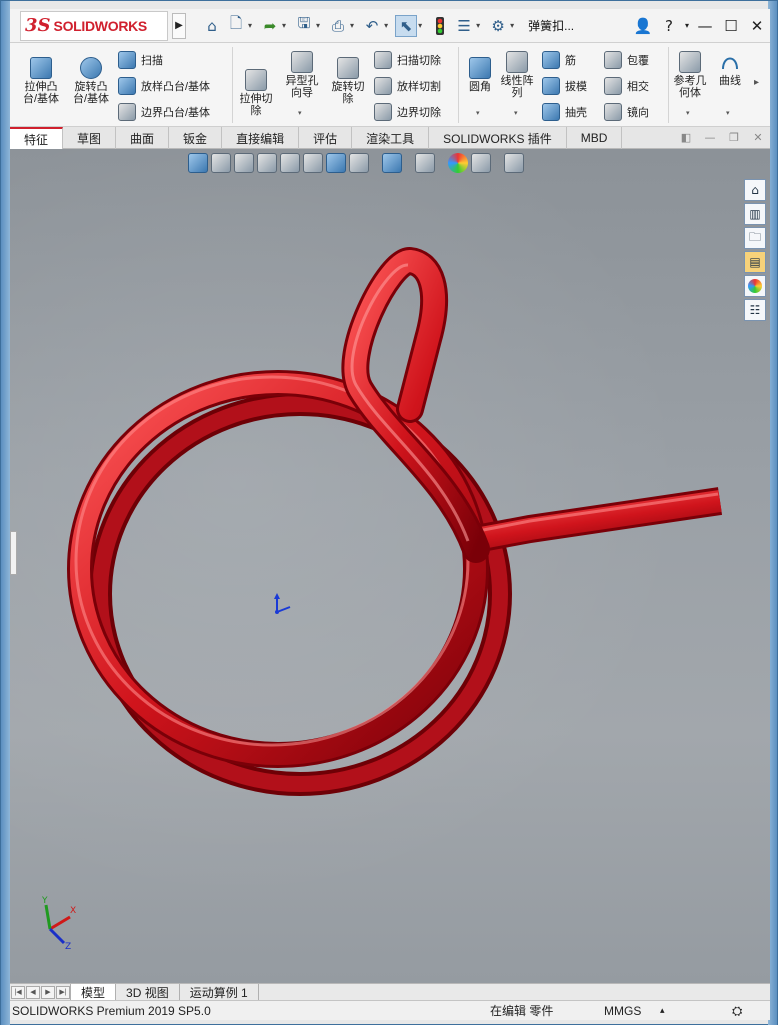  I want to click on model-view-tabs: |◀ ◀ ▶ ▶| 模型 3D 视图 运动算例 1, so click(390, 991).